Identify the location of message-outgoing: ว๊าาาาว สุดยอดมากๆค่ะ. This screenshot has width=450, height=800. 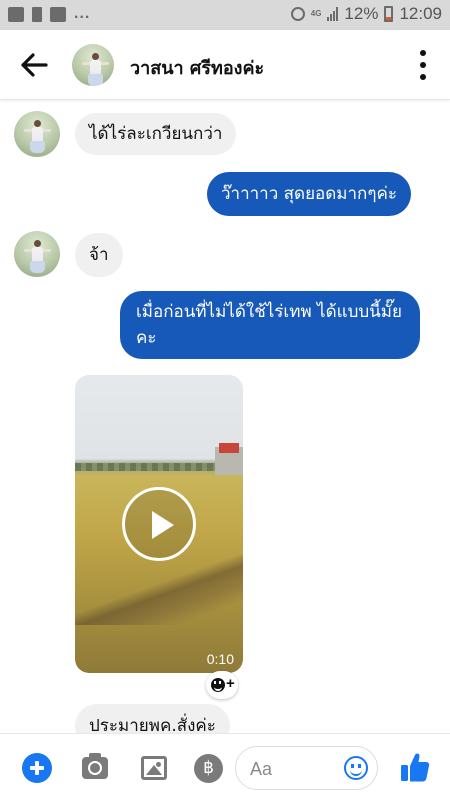
(309, 194).